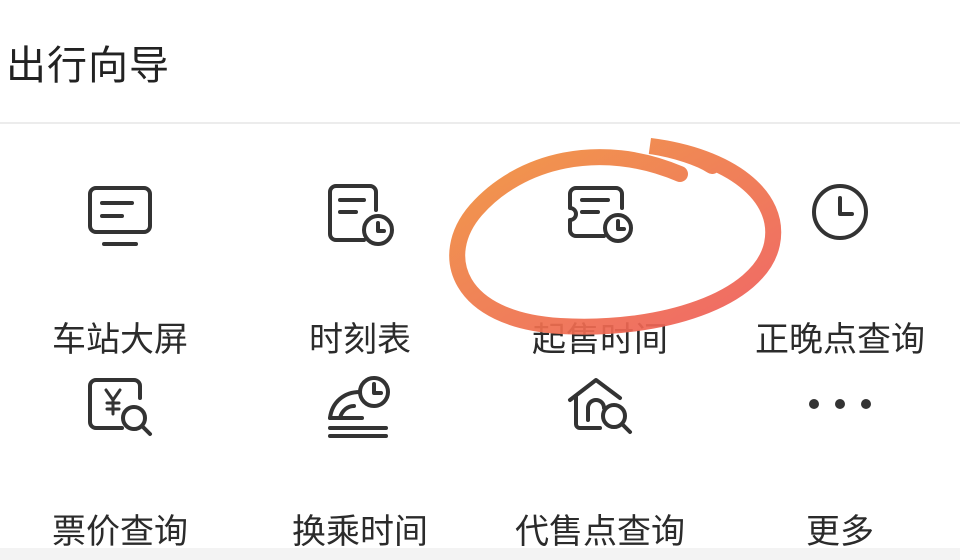 This screenshot has height=560, width=960. What do you see at coordinates (120, 466) in the screenshot?
I see `tile-fare-query: 票价查询` at bounding box center [120, 466].